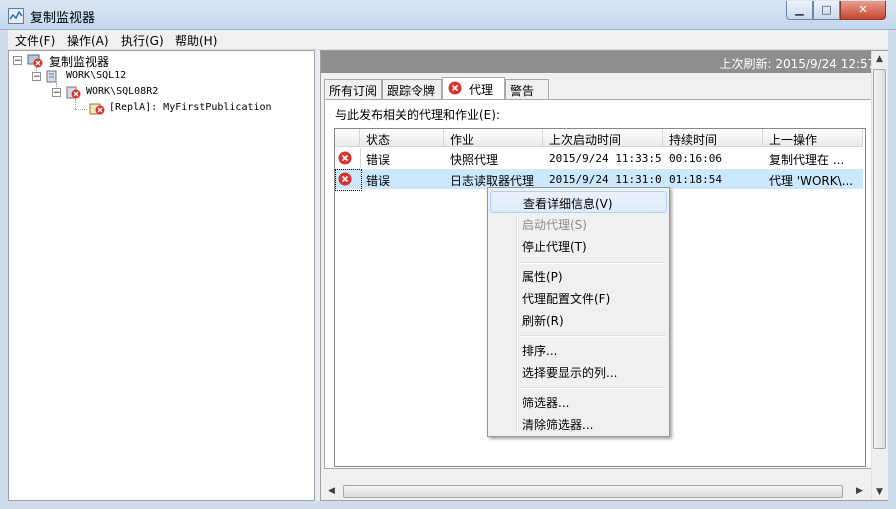 The height and width of the screenshot is (509, 896). Describe the element at coordinates (16, 16) in the screenshot. I see `replication-monitor-icon` at that location.